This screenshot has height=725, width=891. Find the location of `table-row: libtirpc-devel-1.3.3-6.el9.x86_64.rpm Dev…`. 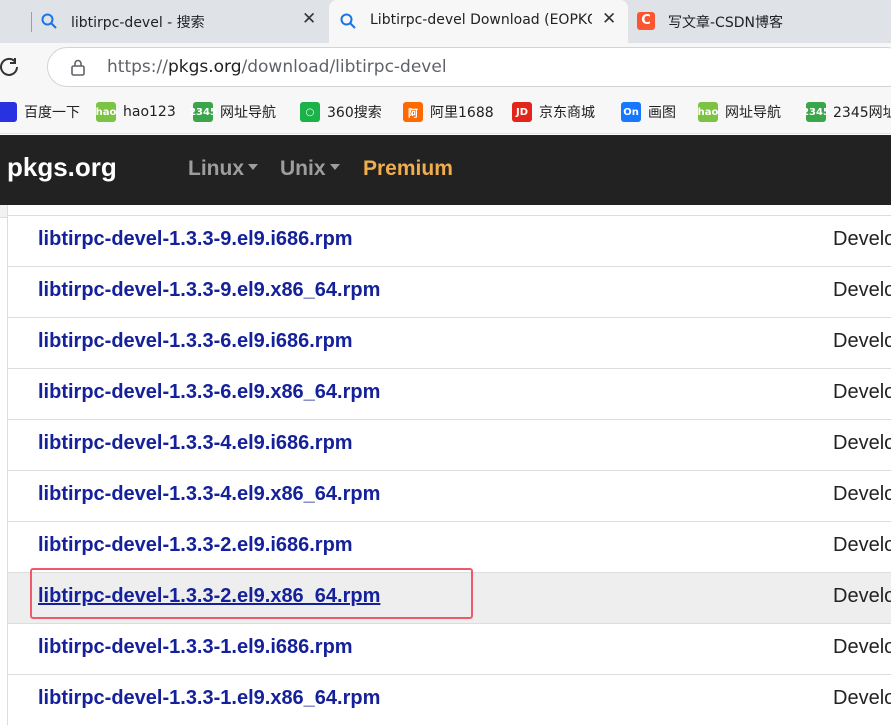

table-row: libtirpc-devel-1.3.3-6.el9.x86_64.rpm Dev… is located at coordinates (449, 393).